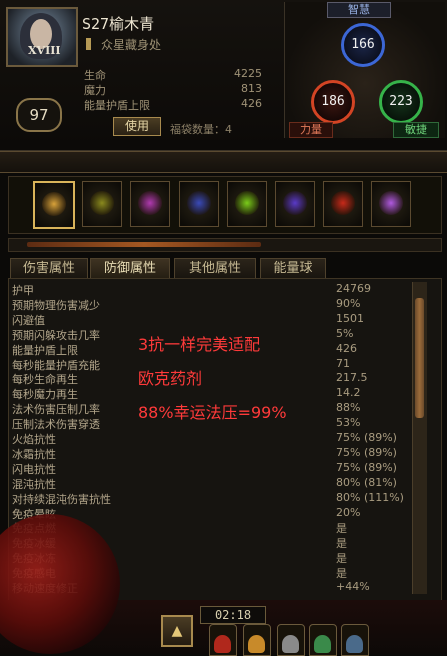  I want to click on scrollbar, so click(419, 438).